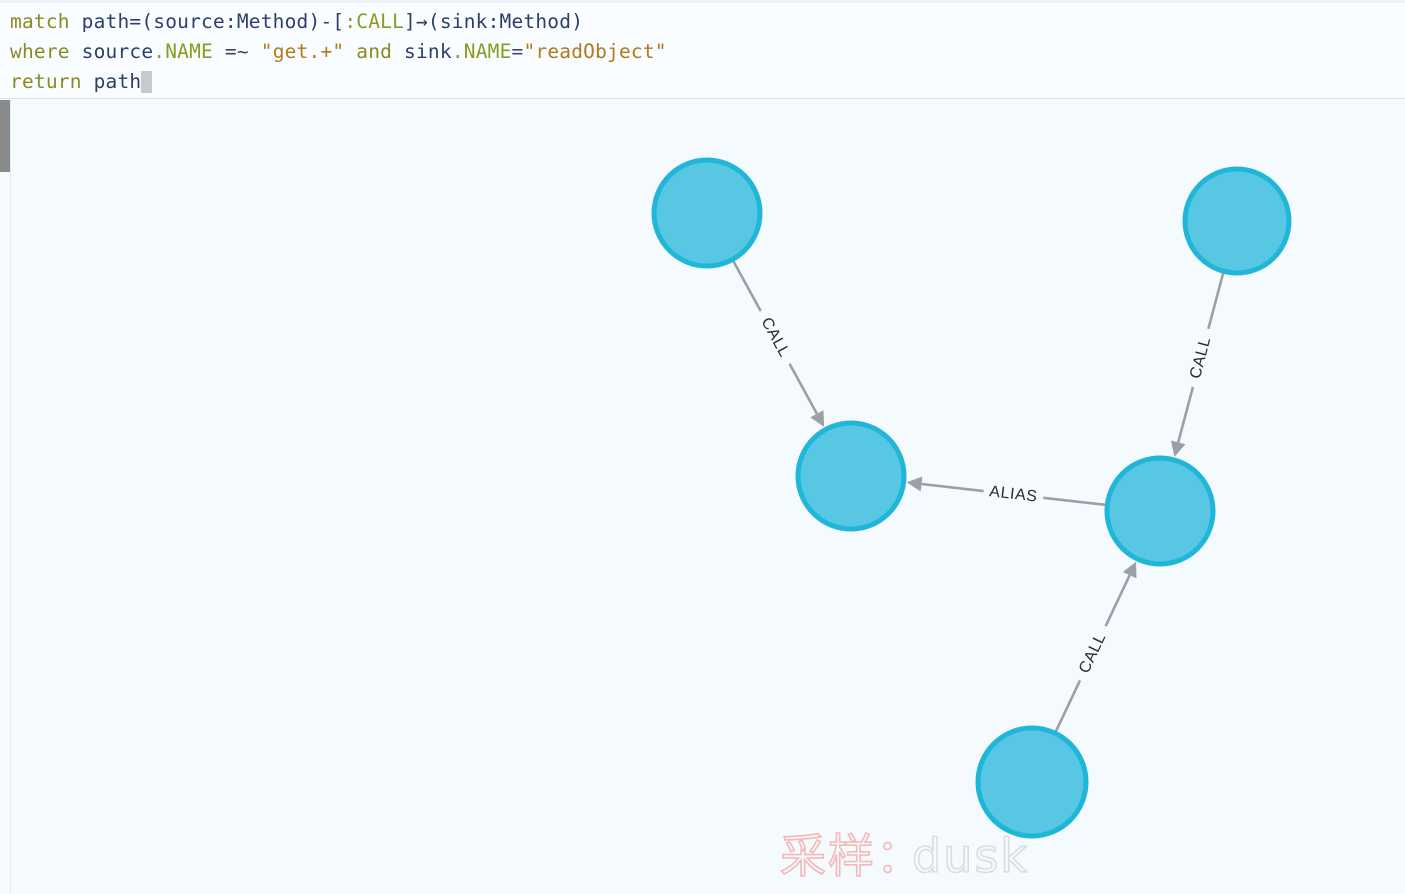  I want to click on graph-edge-alias: ALIAS, so click(1006, 491).